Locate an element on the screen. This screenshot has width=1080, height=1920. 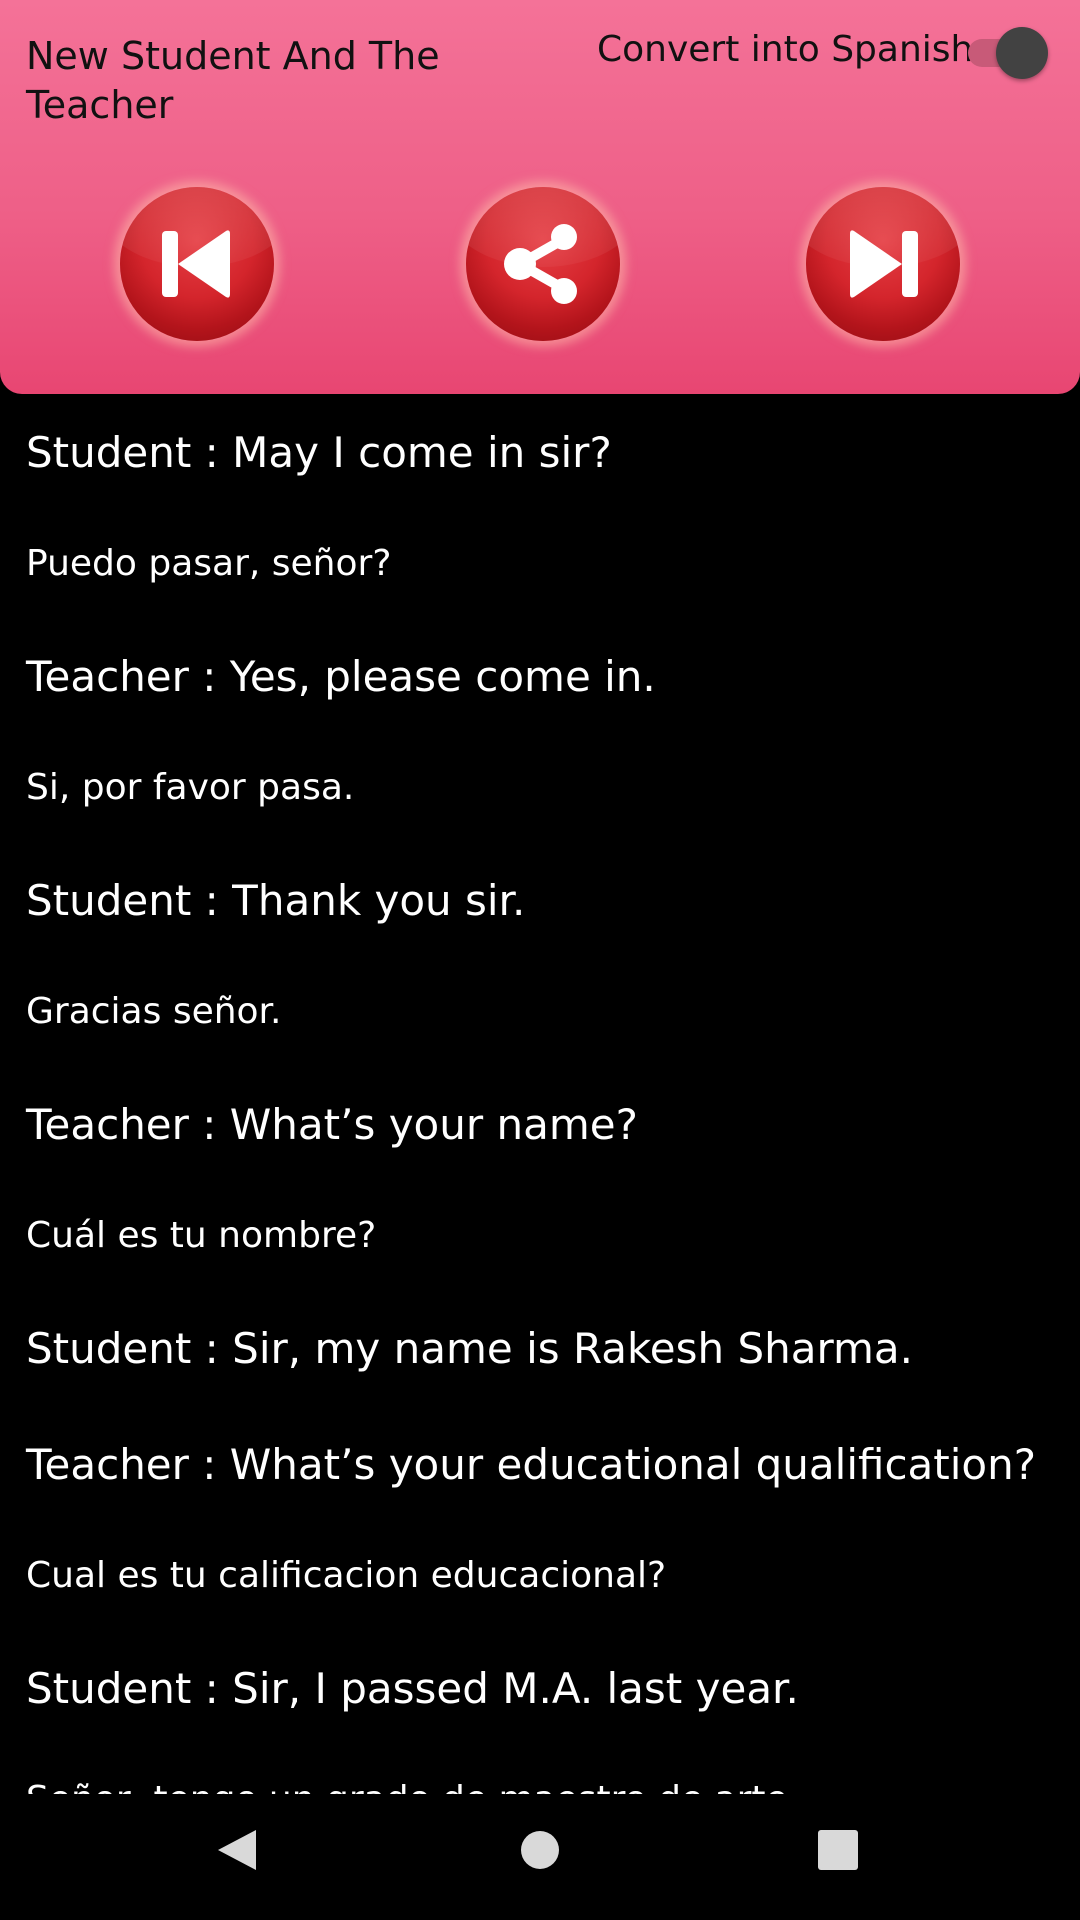
nav-back-button is located at coordinates (236, 1850).